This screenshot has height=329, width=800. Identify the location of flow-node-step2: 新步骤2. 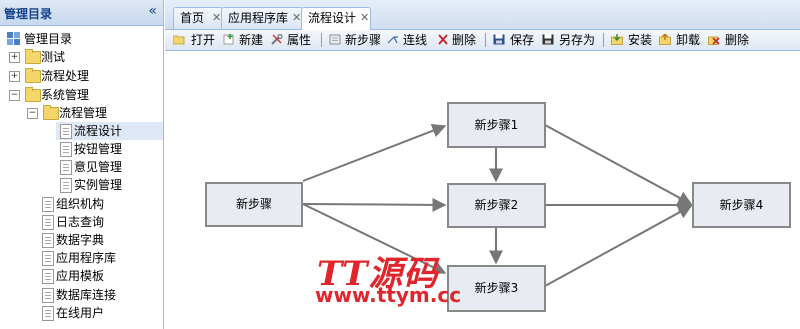
(496, 205).